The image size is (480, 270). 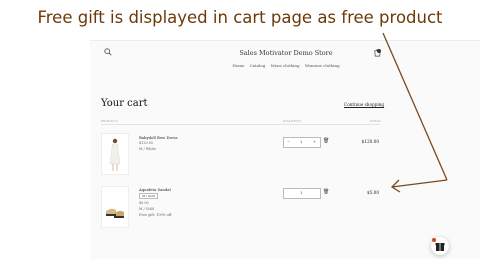 I want to click on column-header-total: TOTAL, so click(x=376, y=121).